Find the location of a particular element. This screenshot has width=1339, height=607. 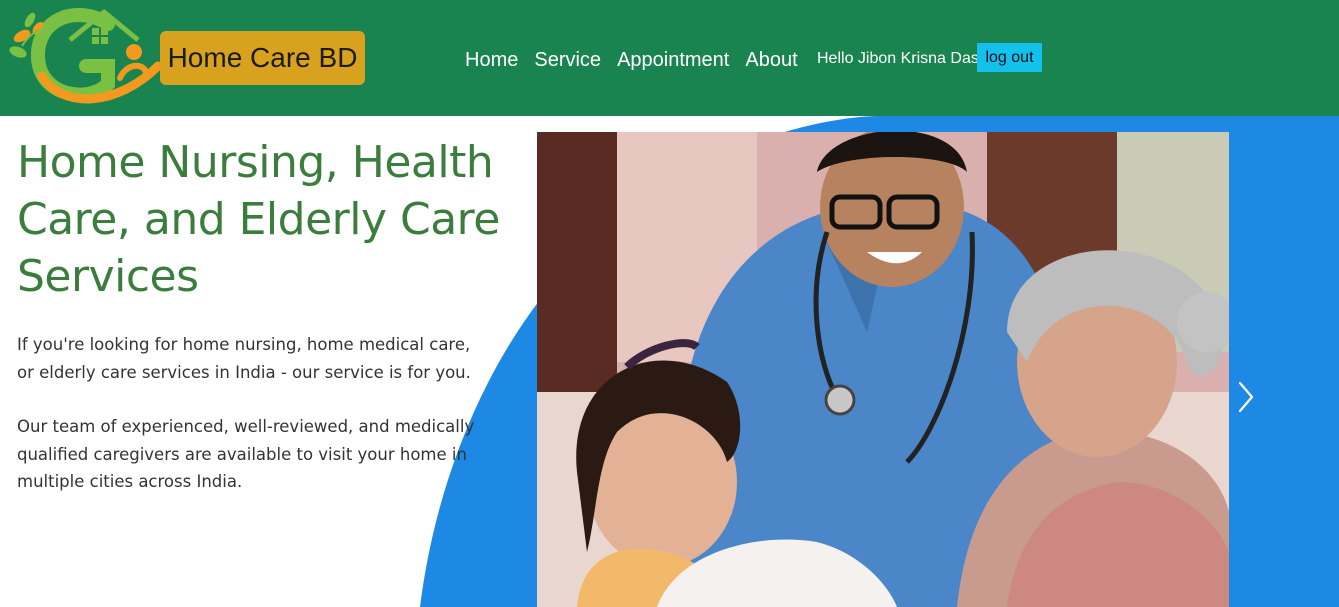

brand-name: Home Care BD is located at coordinates (262, 58).